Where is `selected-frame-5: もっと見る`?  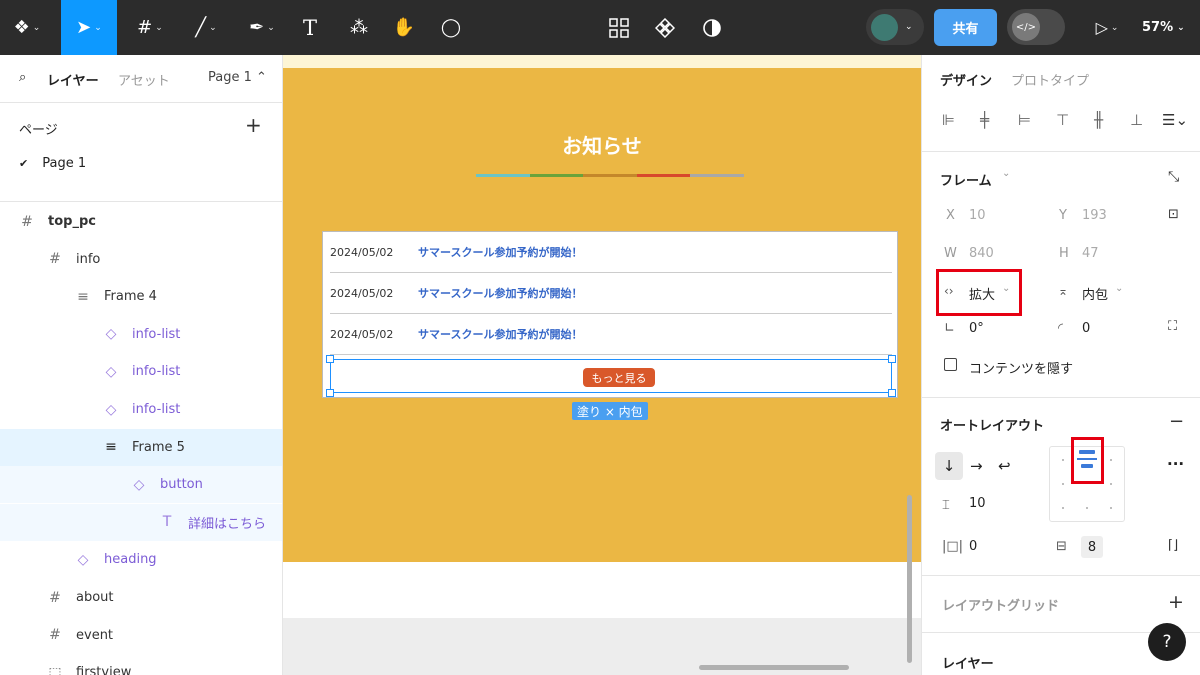 selected-frame-5: もっと見る is located at coordinates (611, 376).